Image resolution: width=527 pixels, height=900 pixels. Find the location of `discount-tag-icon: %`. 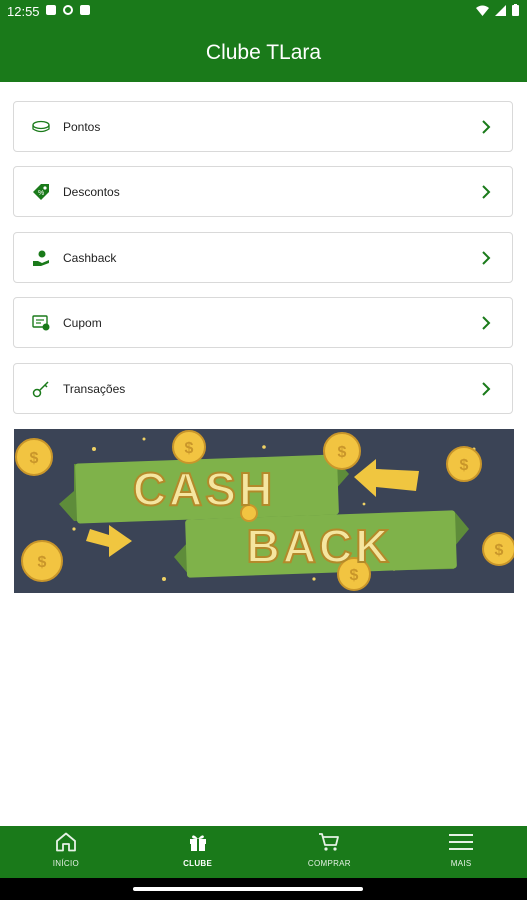

discount-tag-icon: % is located at coordinates (41, 192).